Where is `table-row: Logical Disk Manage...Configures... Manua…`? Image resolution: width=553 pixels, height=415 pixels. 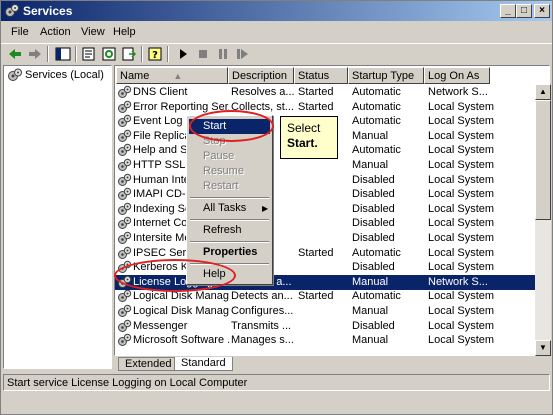 table-row: Logical Disk Manage...Configures... Manua… is located at coordinates (325, 311).